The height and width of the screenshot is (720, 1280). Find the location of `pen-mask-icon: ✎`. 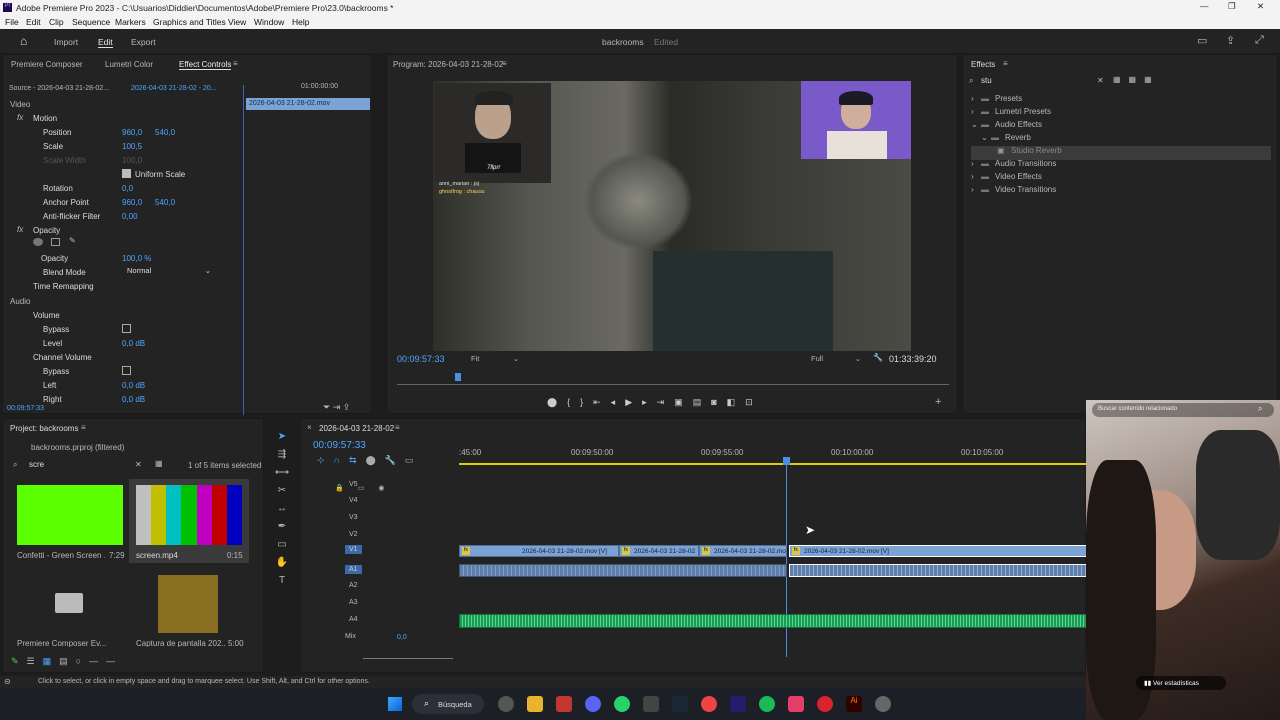

pen-mask-icon: ✎ is located at coordinates (72, 240).